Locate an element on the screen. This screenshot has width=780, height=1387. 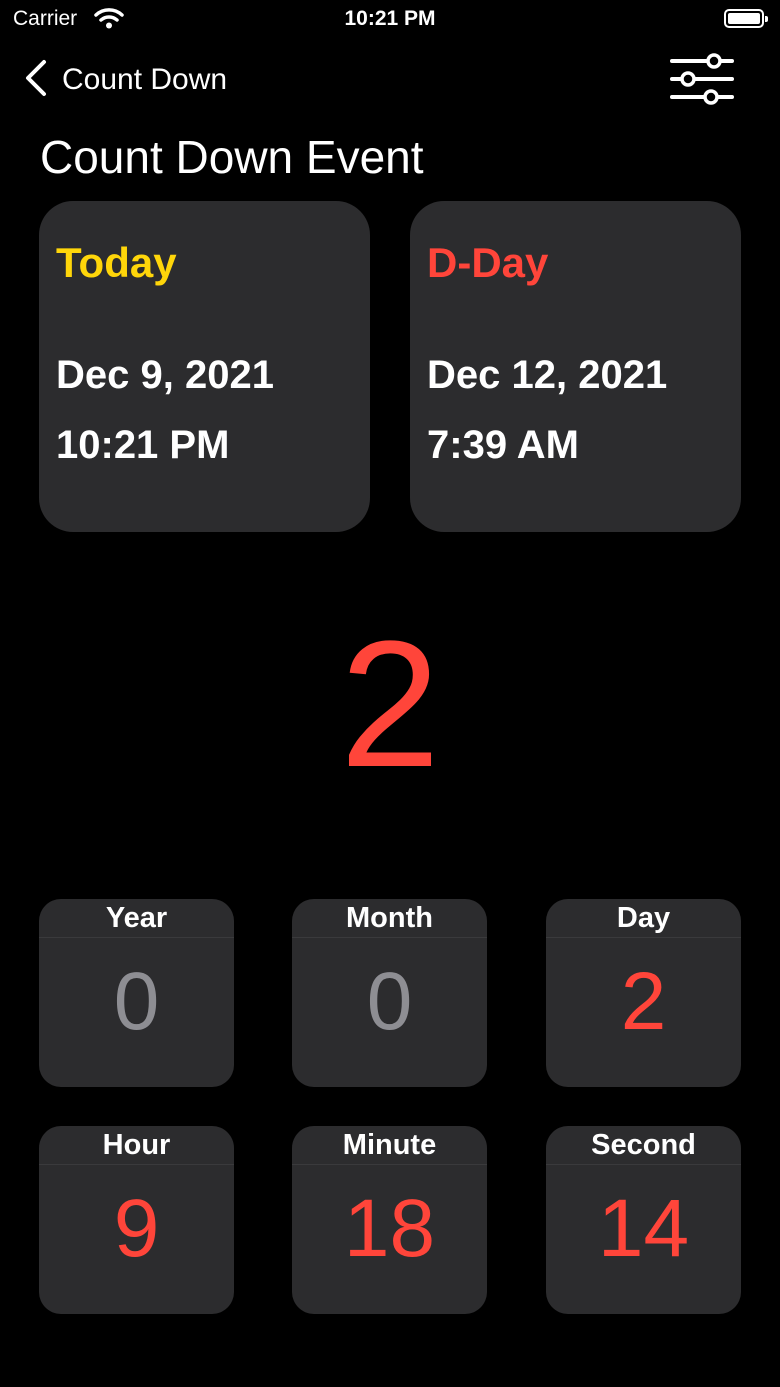
dday-date: Dec 12, 2021 is located at coordinates (547, 375).